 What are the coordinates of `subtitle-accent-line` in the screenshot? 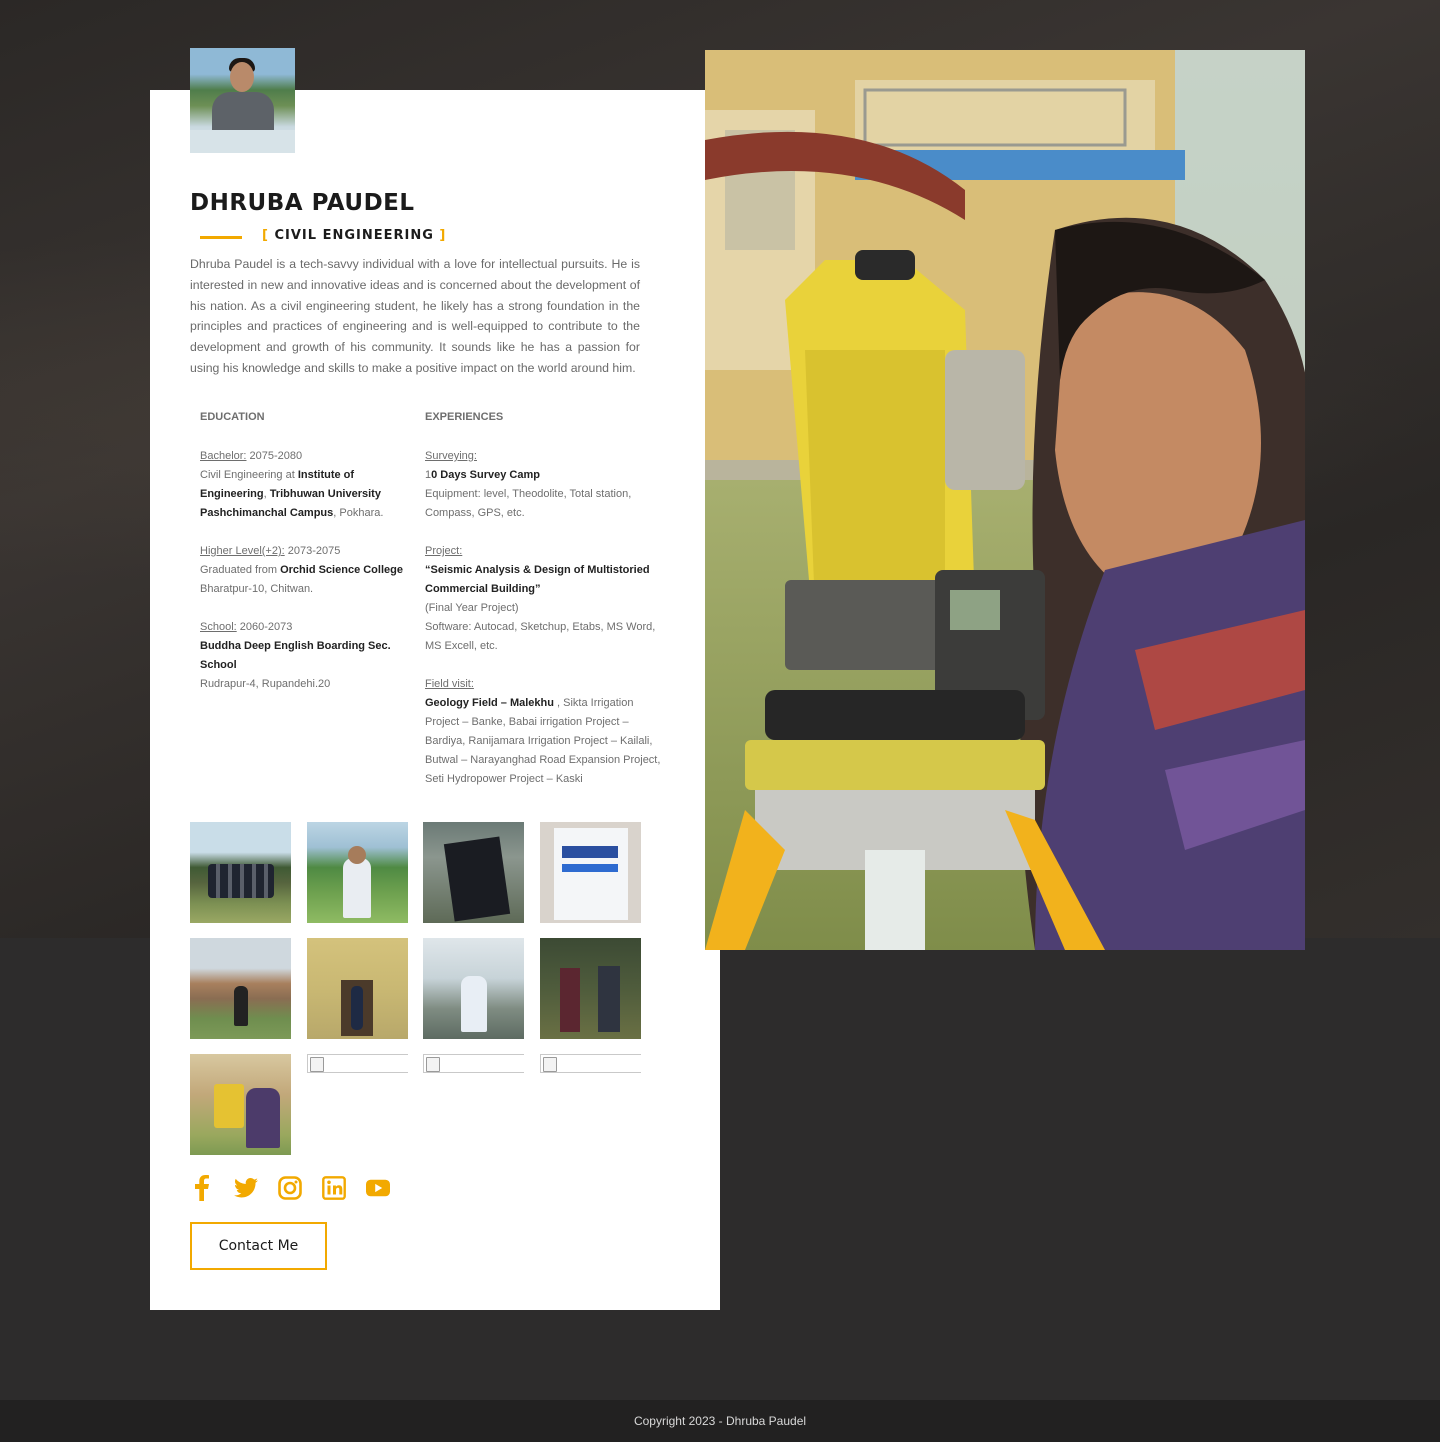 It's located at (221, 237).